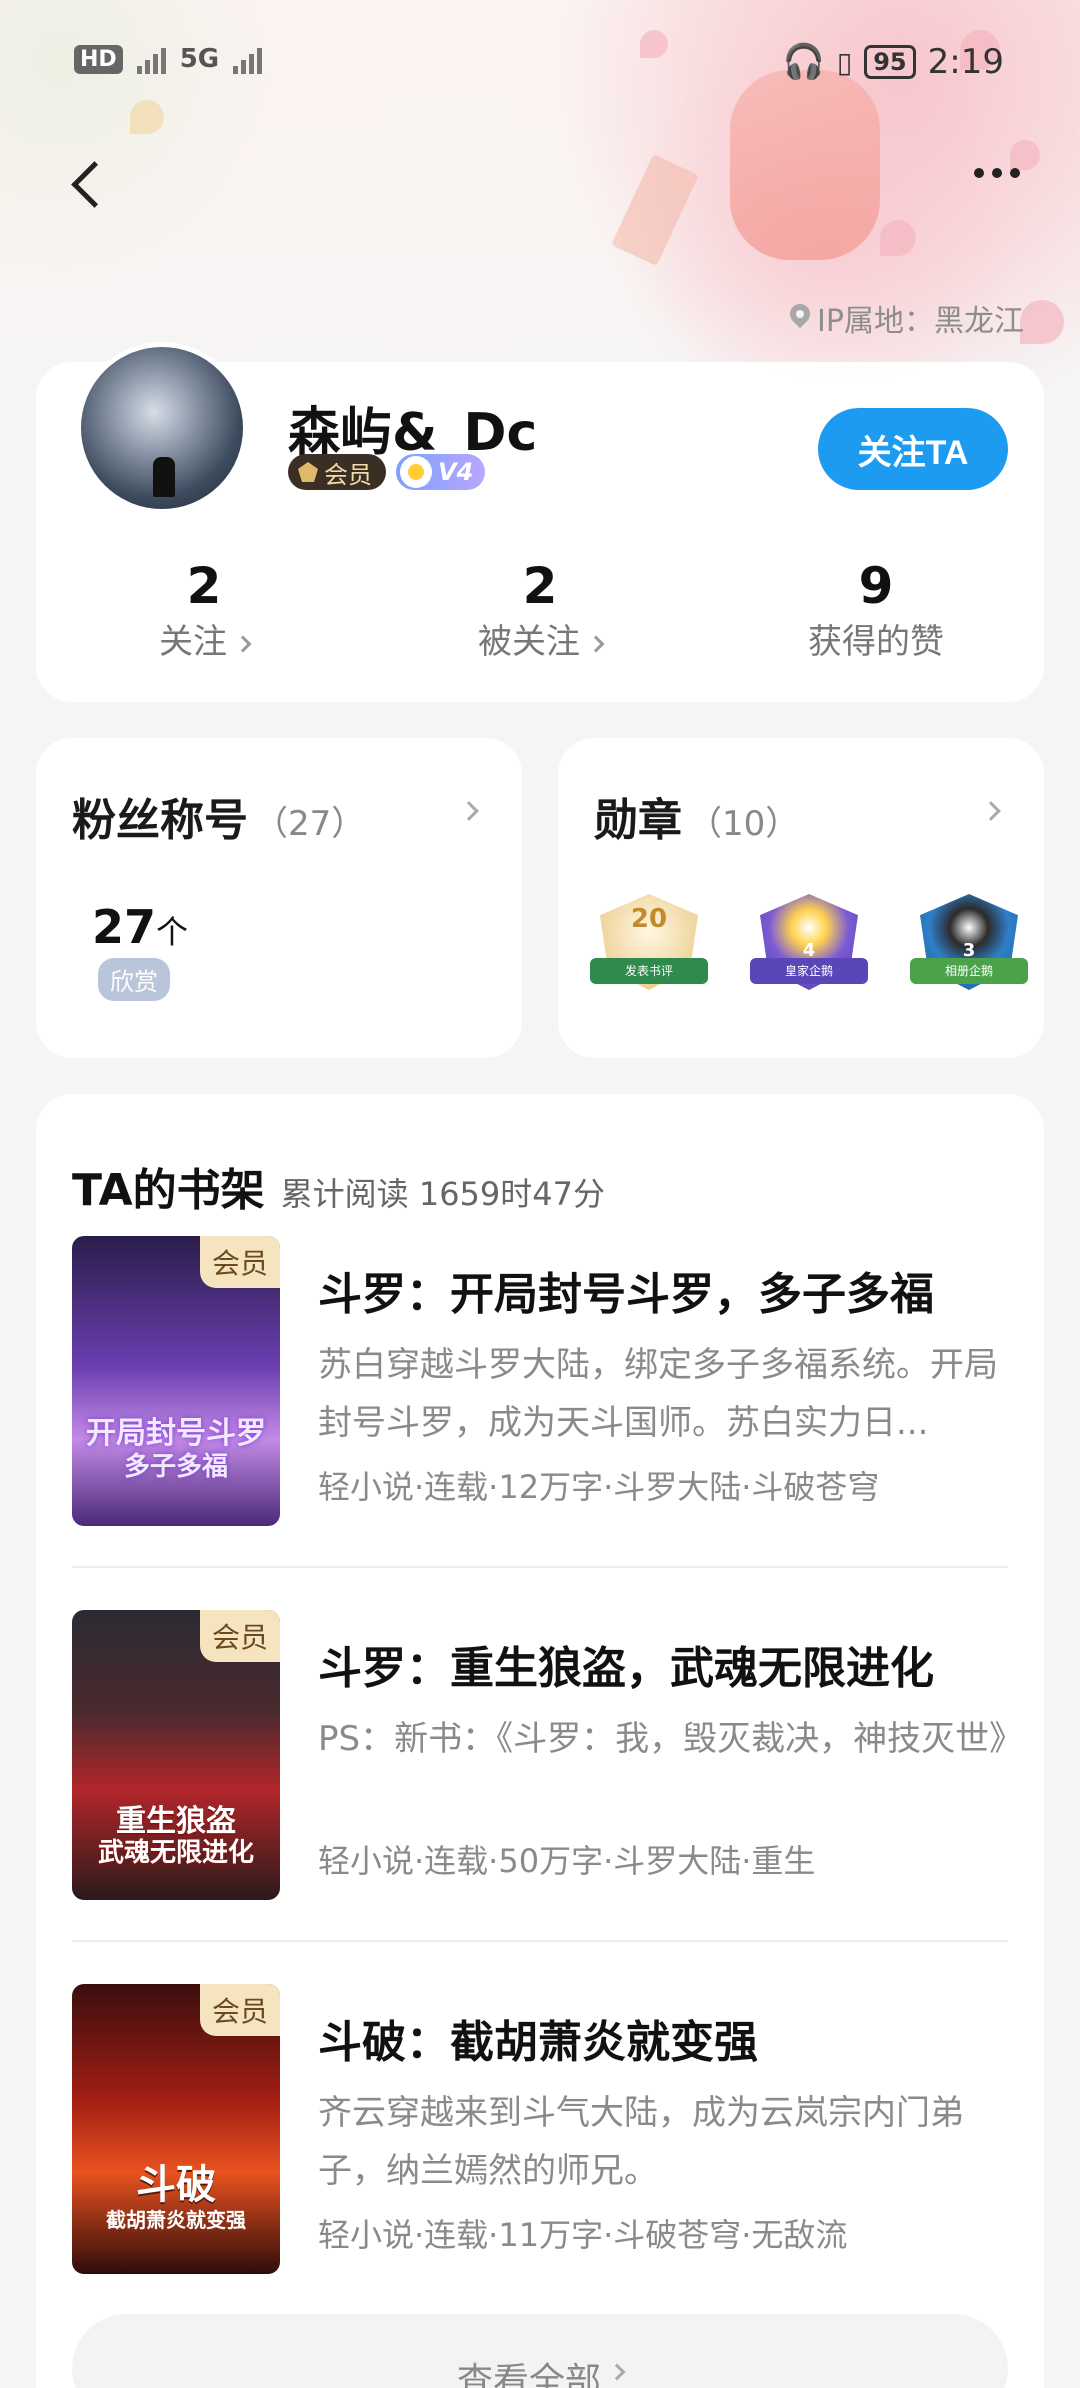 This screenshot has width=1080, height=2388. I want to click on book-title: 斗罗：重生狼盗，武魂无限进化, so click(626, 1668).